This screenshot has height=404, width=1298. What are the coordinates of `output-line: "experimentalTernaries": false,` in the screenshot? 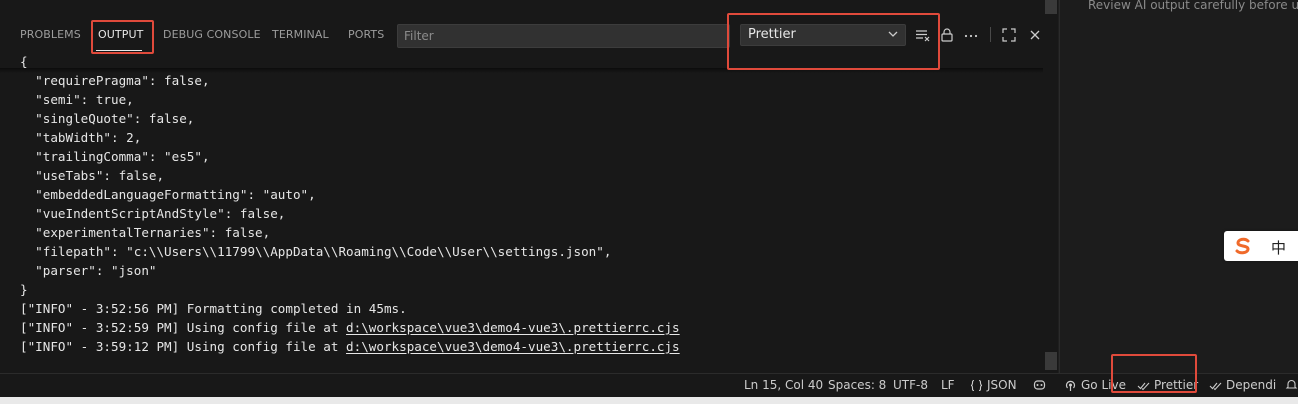 It's located at (145, 232).